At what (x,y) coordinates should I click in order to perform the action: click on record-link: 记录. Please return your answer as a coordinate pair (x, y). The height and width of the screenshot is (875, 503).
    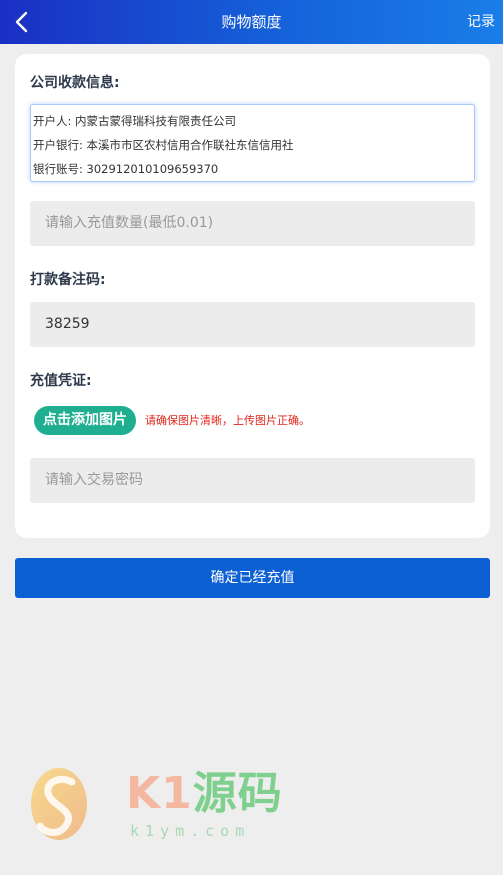
    Looking at the image, I should click on (481, 22).